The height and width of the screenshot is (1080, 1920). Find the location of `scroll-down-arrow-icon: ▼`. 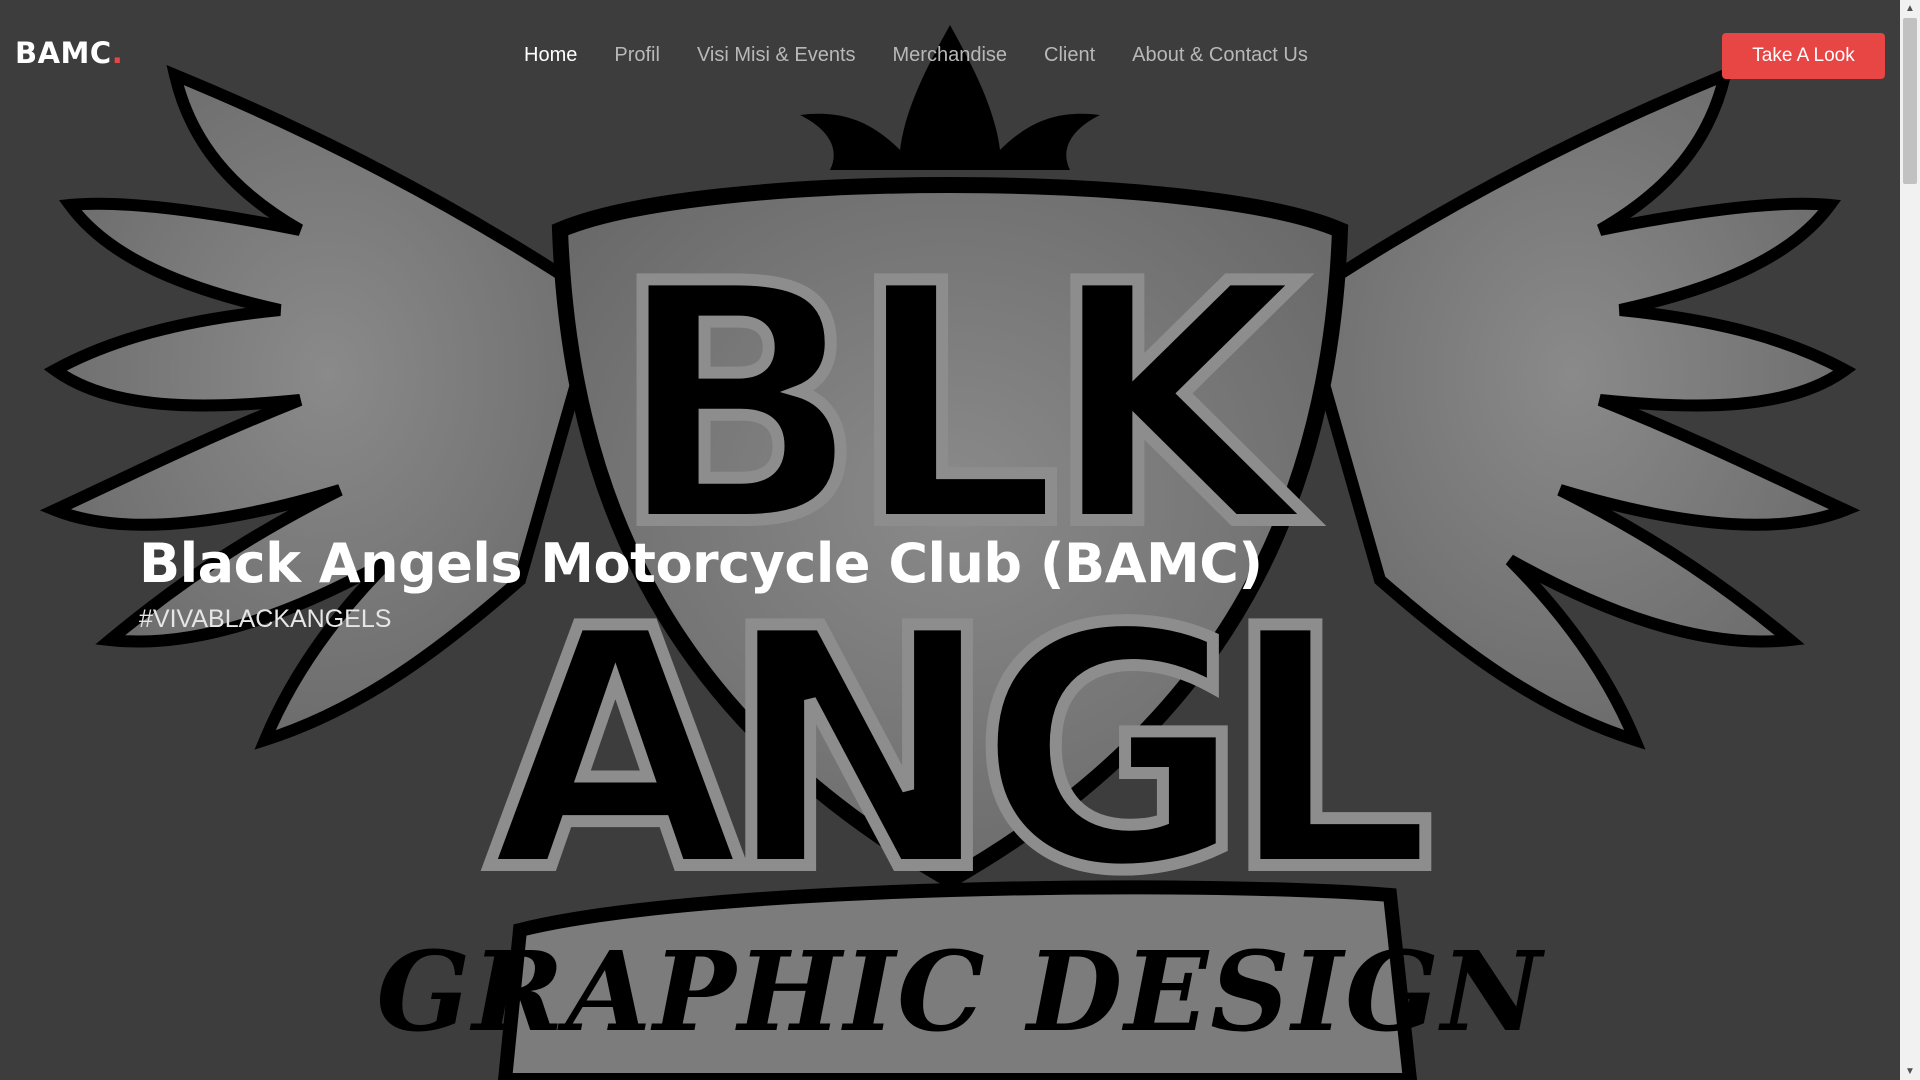

scroll-down-arrow-icon: ▼ is located at coordinates (1910, 1071).